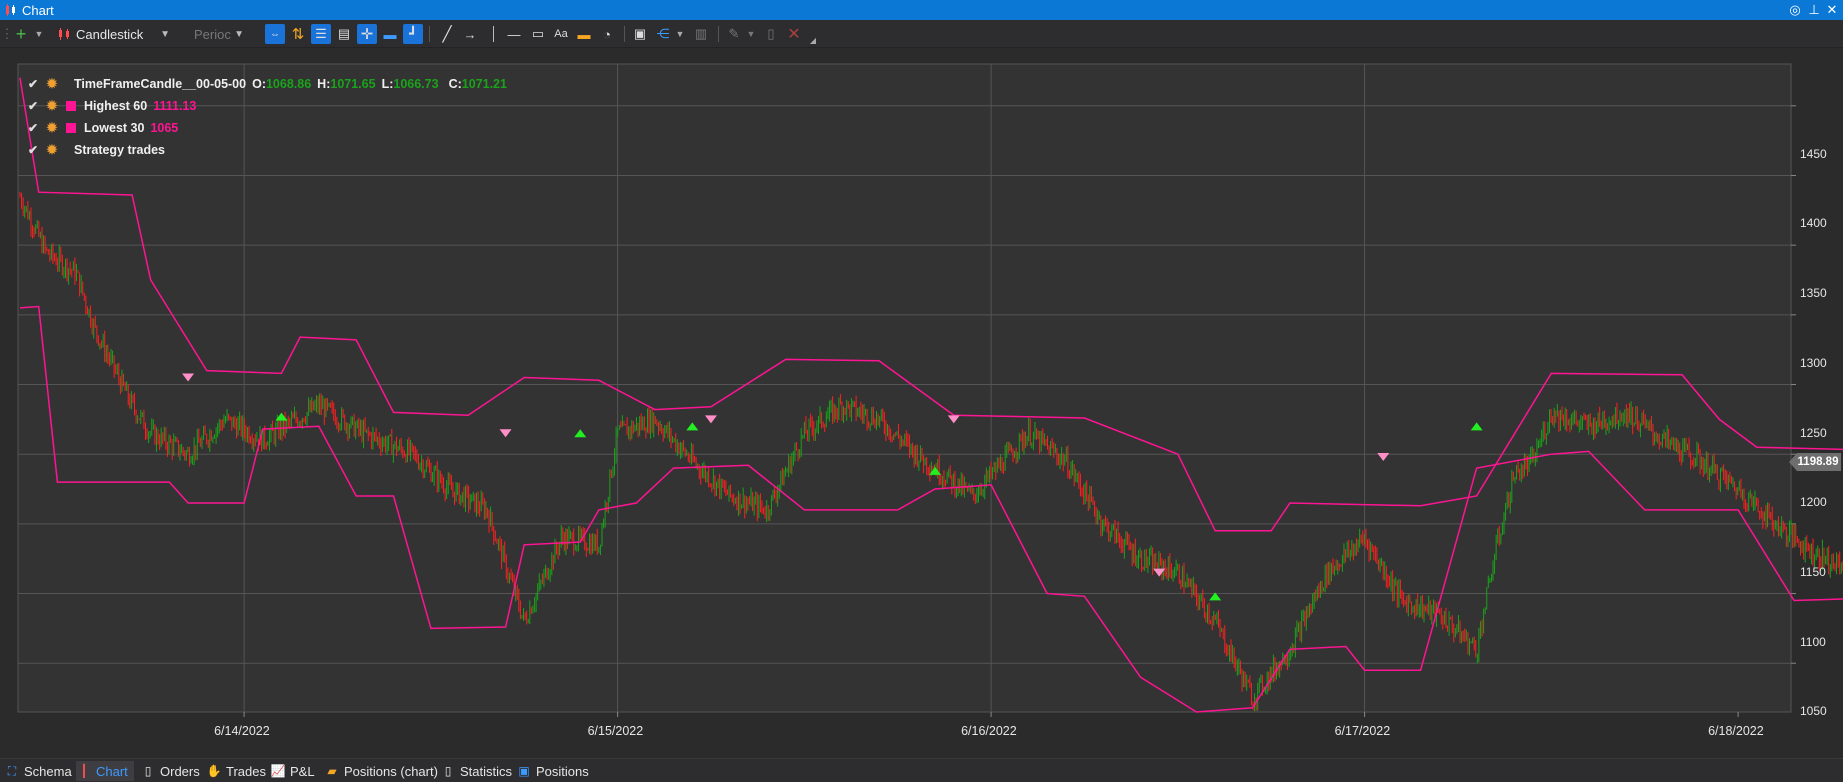 This screenshot has width=1843, height=782. Describe the element at coordinates (1362, 731) in the screenshot. I see `x-tick-label: 6/17/2022` at that location.